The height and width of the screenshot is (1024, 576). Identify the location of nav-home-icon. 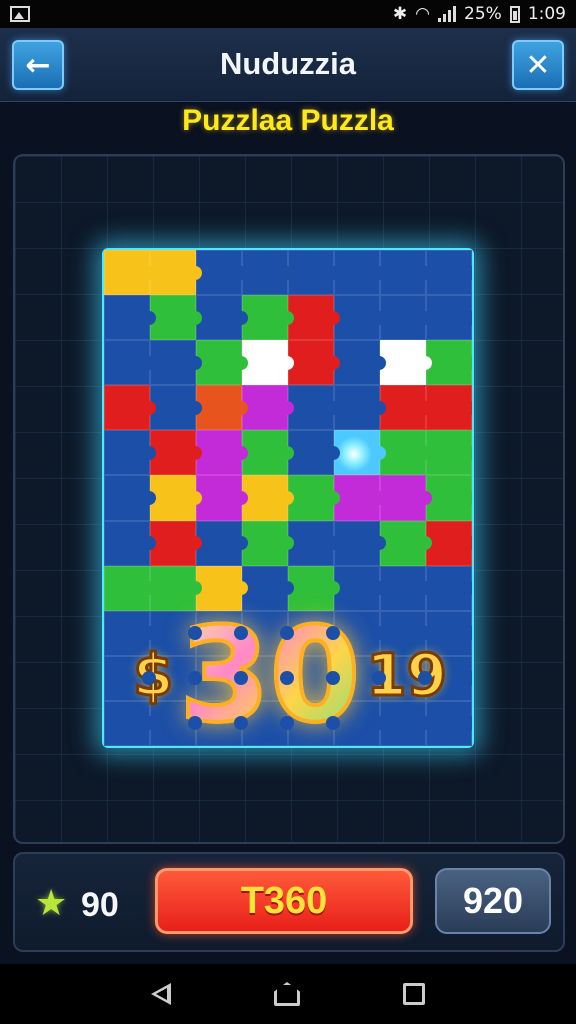
(286, 994).